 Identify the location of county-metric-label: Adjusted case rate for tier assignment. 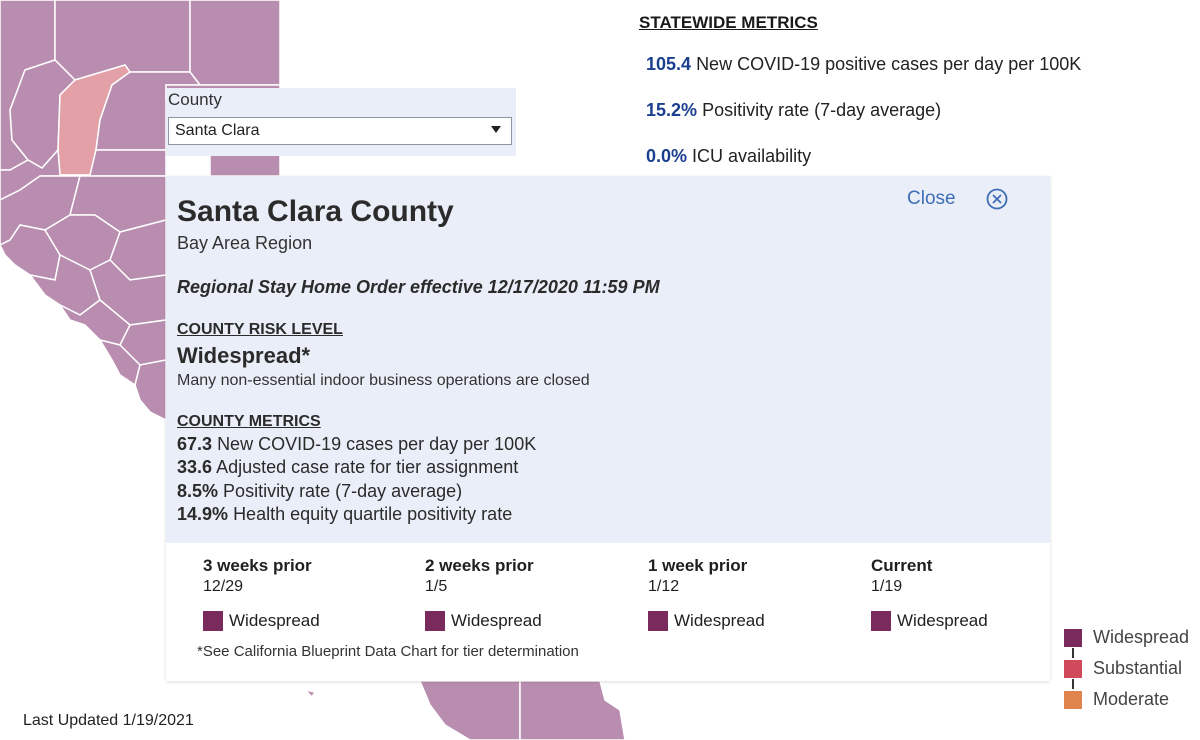
(367, 467).